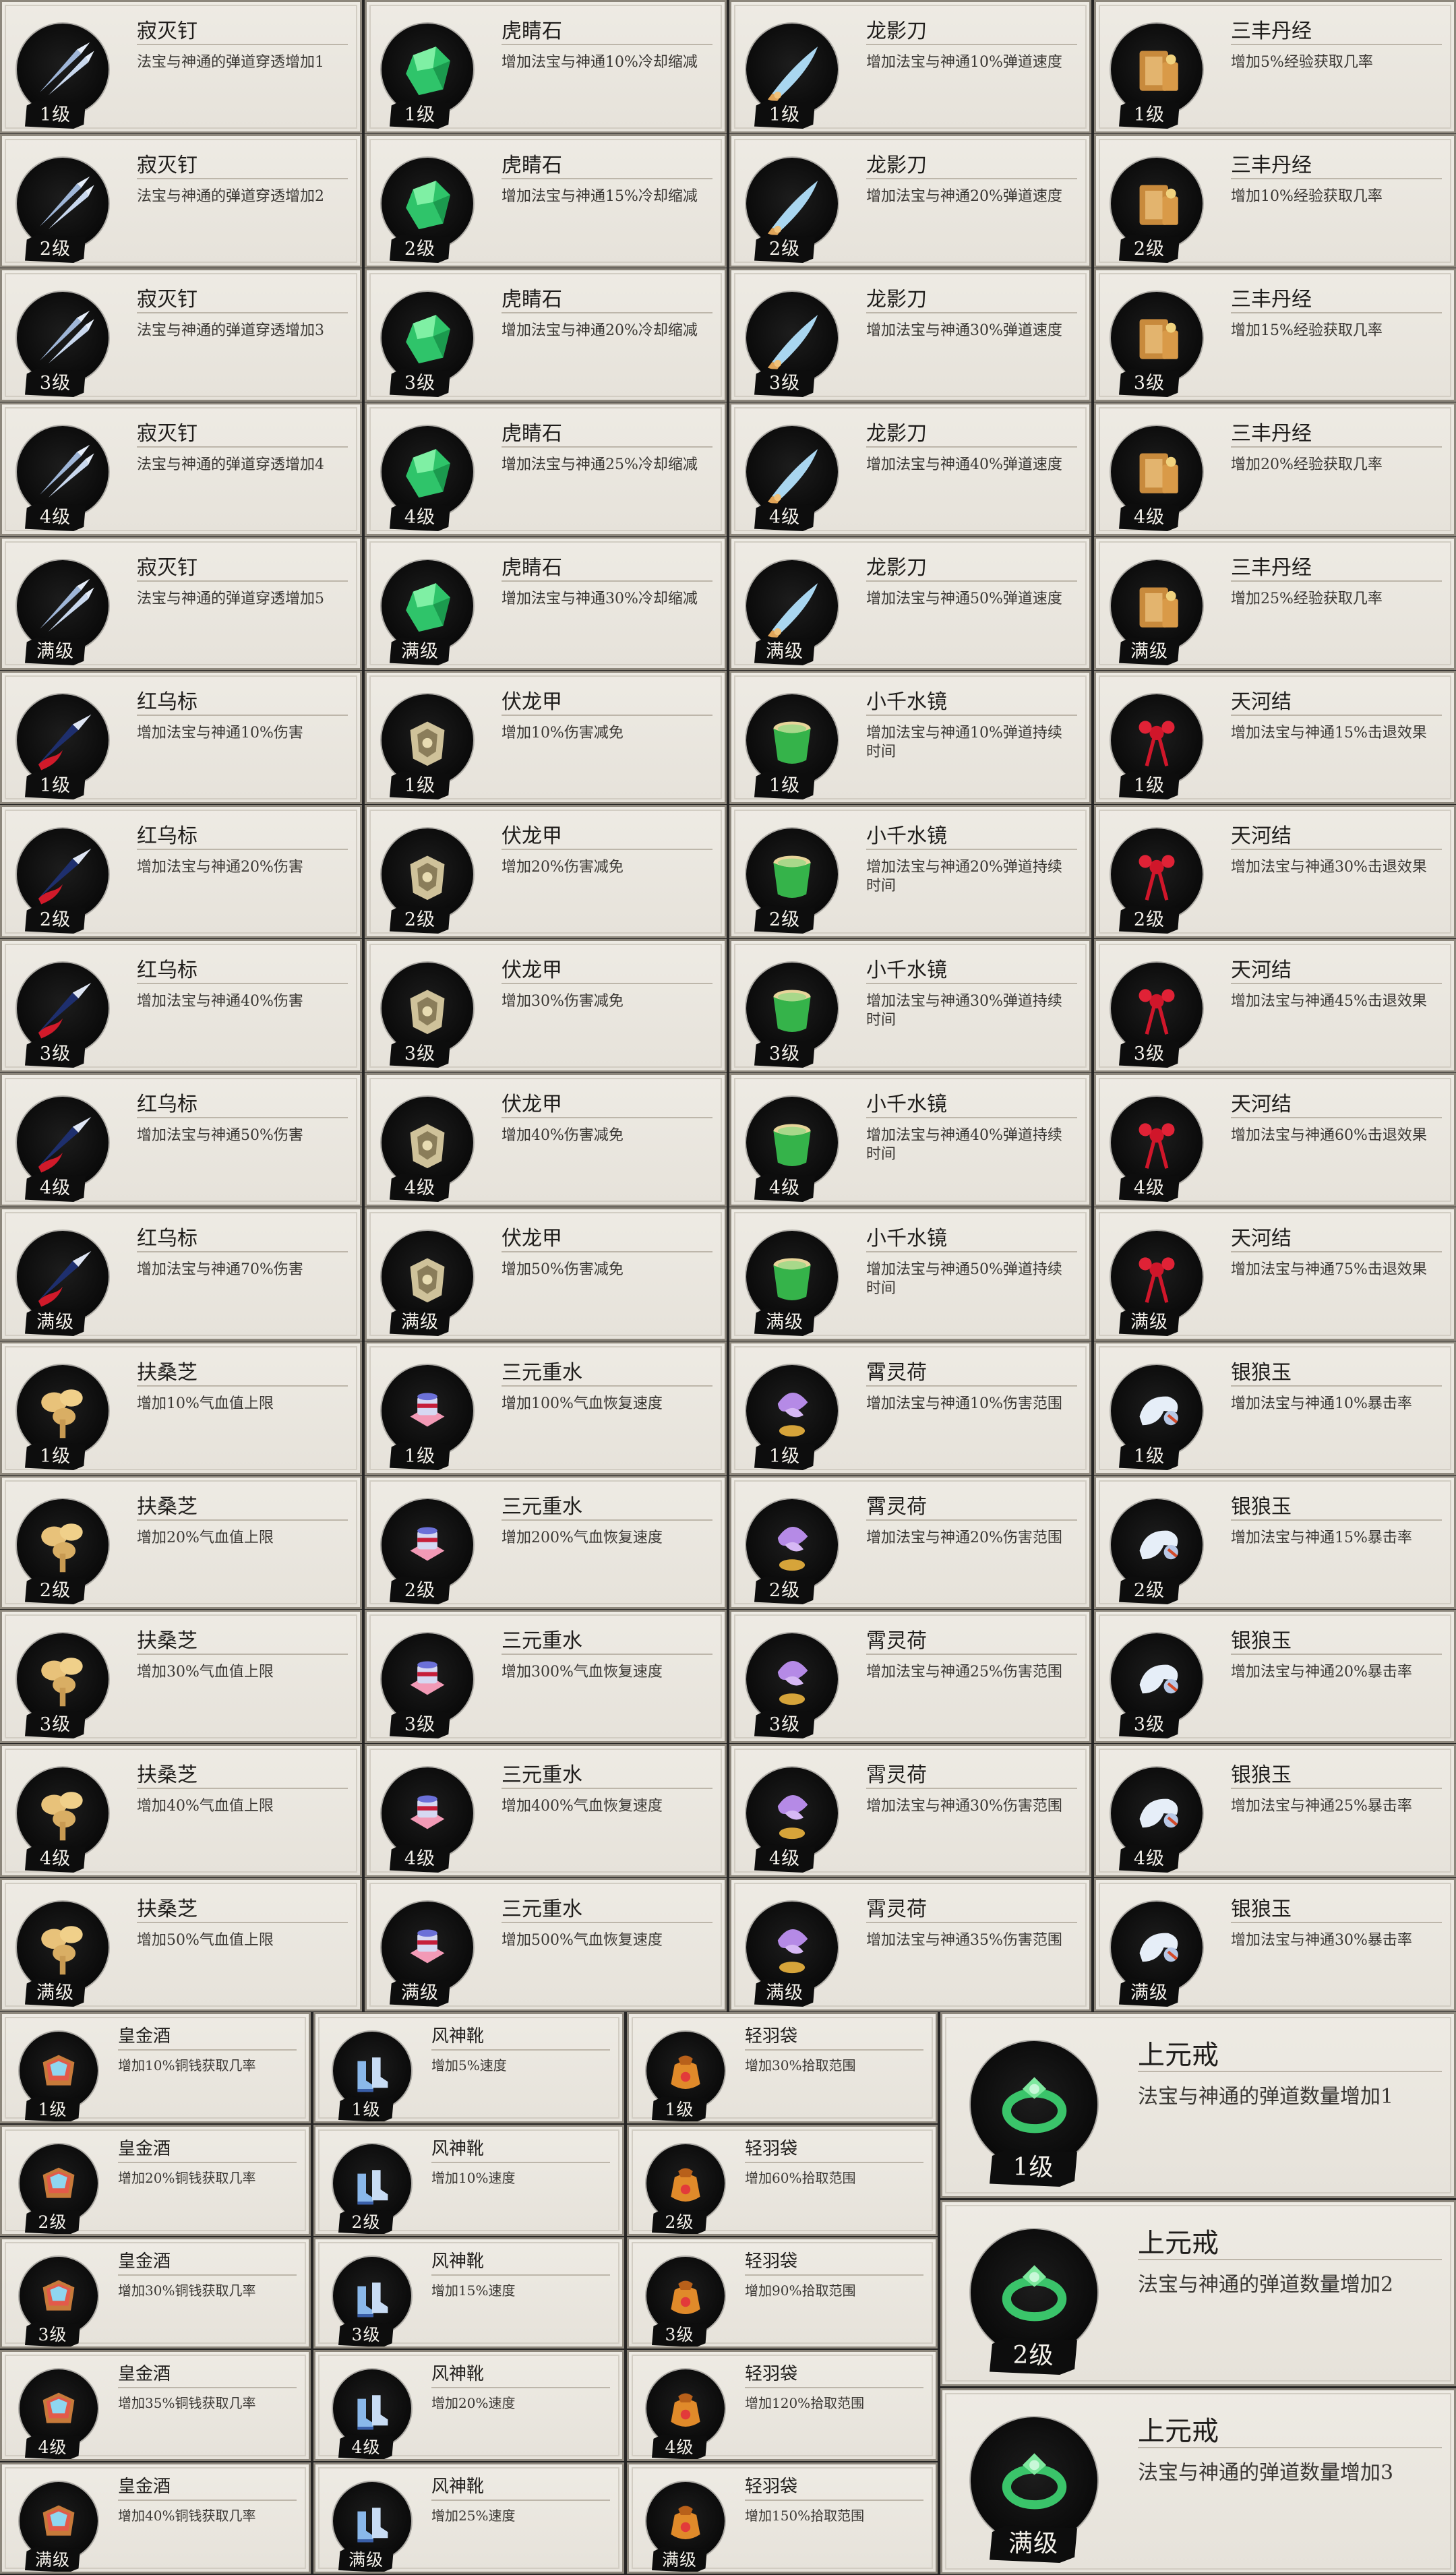 This screenshot has width=1456, height=2575. Describe the element at coordinates (1275, 335) in the screenshot. I see `item-card: 3级 三丰丹经 增加15%经验获取几率` at that location.